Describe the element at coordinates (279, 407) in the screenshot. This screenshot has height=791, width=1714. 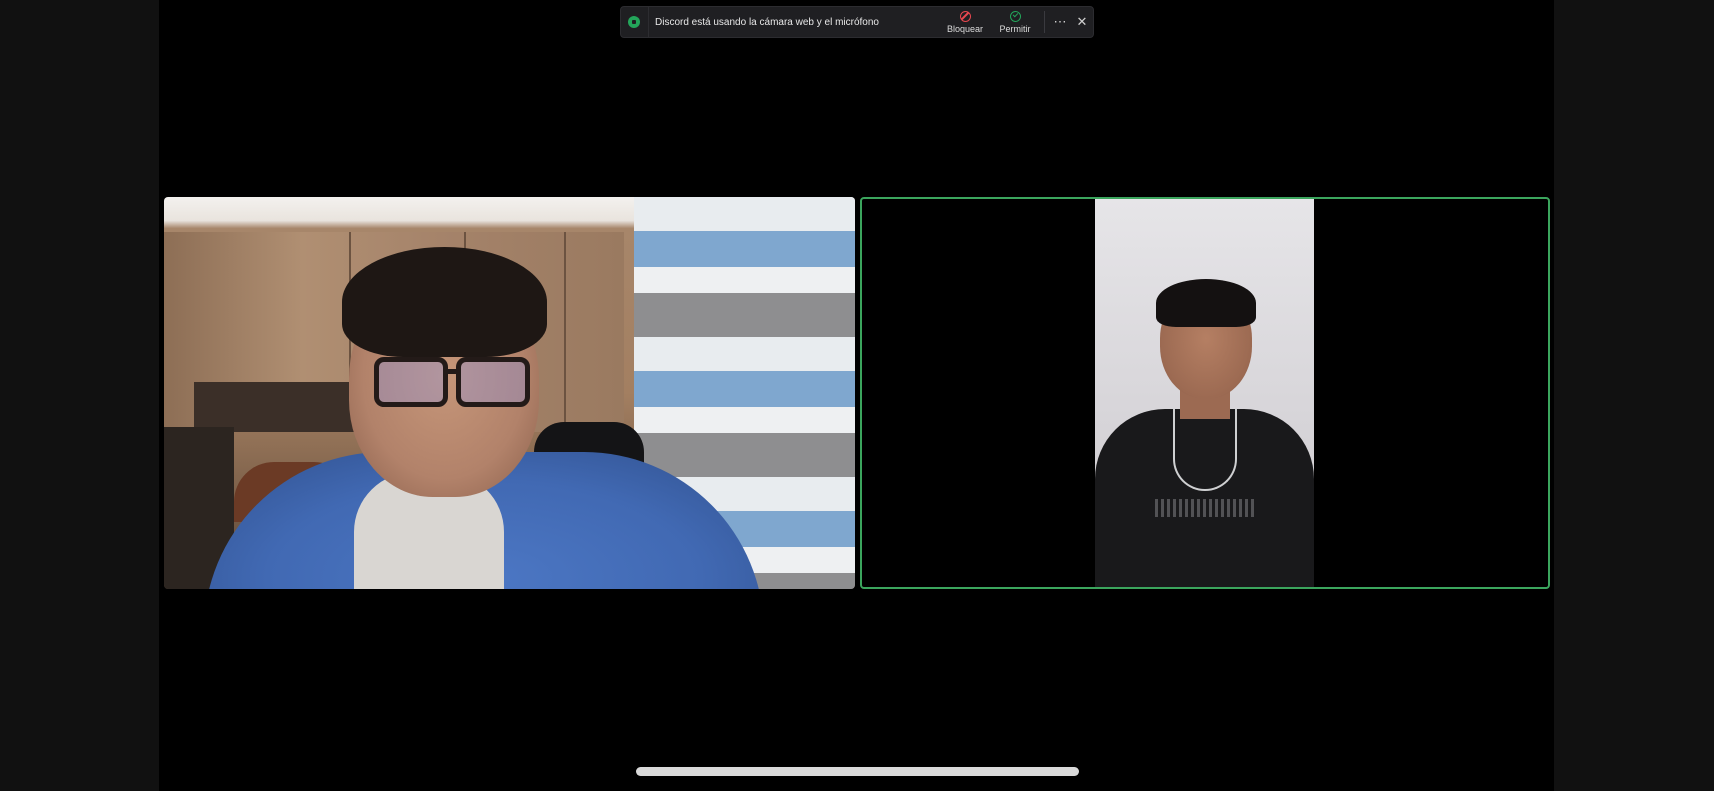
I see `video-shelf` at that location.